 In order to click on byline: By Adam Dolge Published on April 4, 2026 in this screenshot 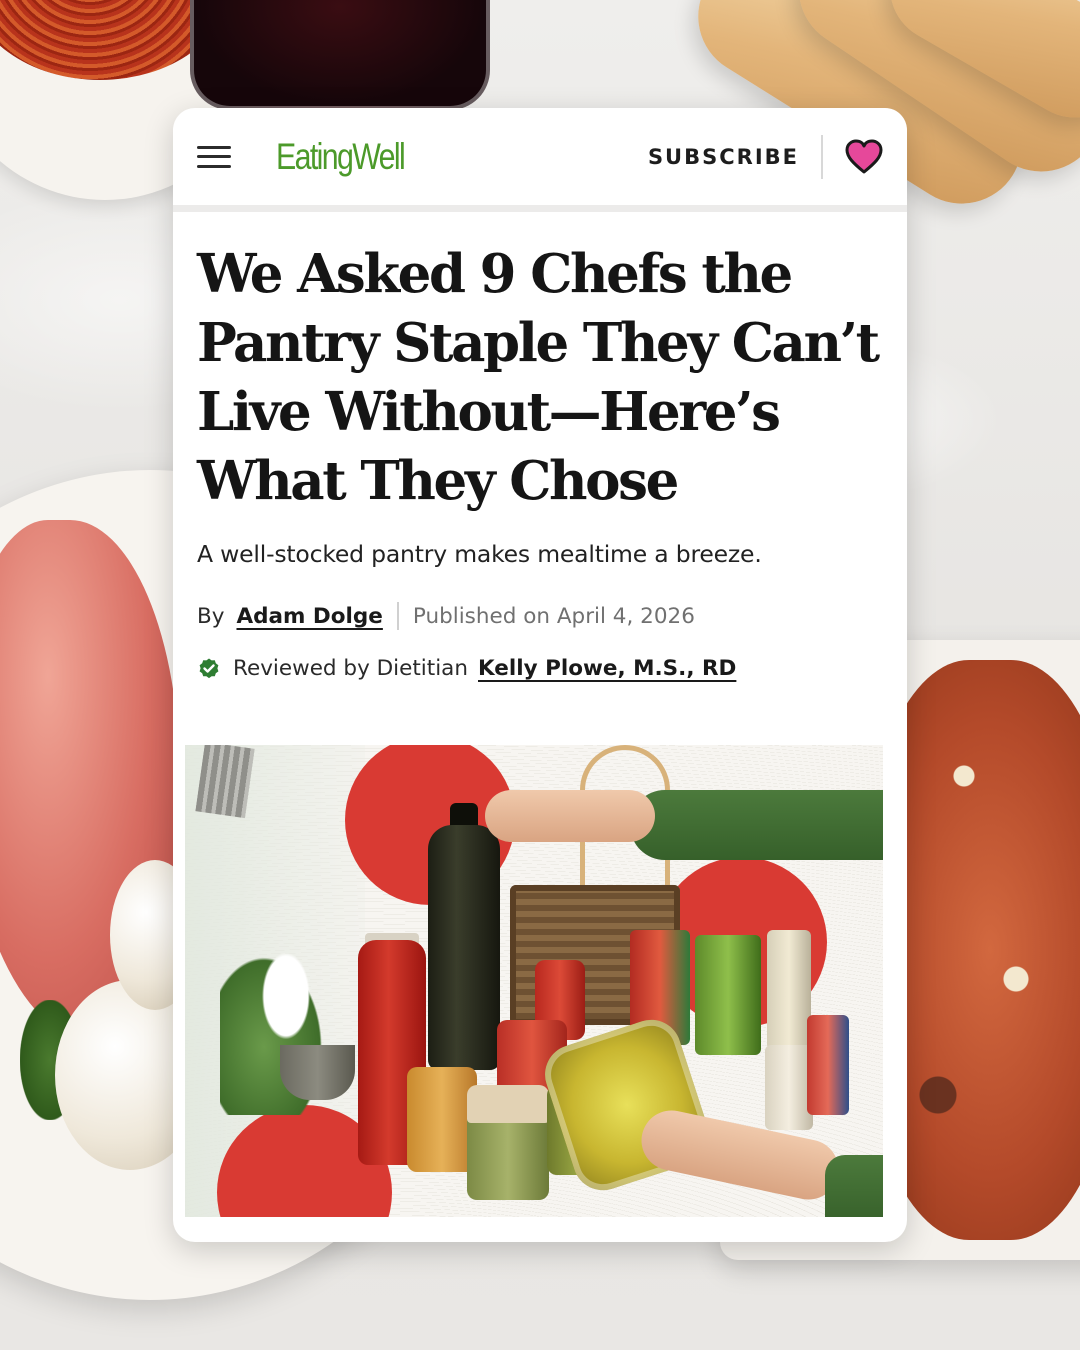, I will do `click(540, 616)`.